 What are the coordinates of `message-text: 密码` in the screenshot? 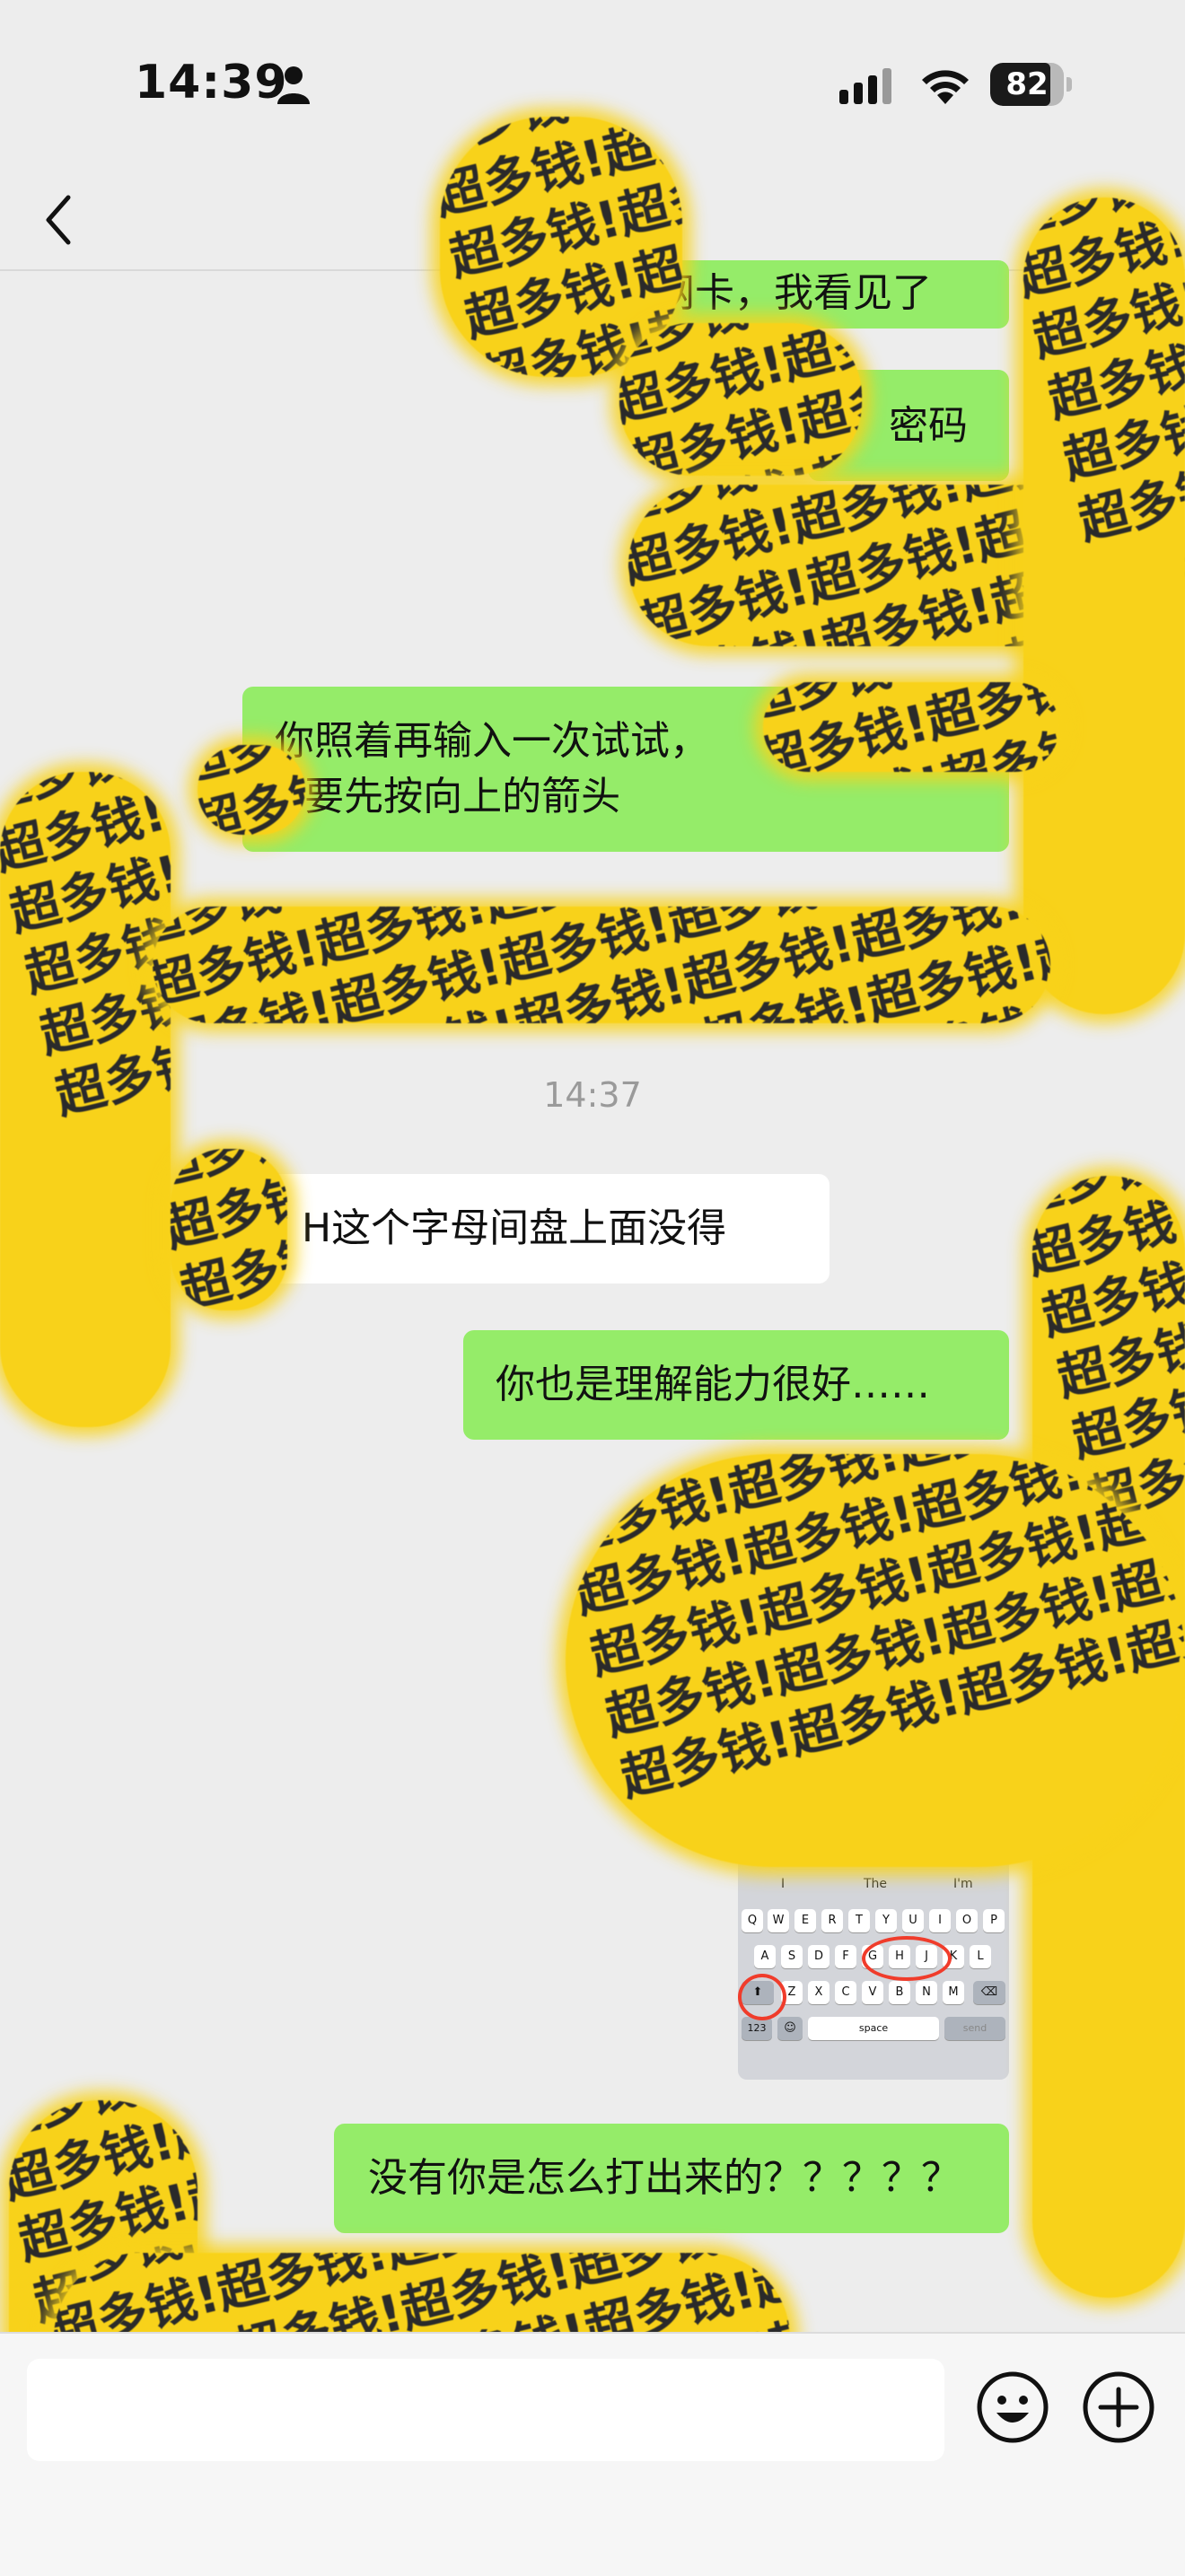 It's located at (928, 426).